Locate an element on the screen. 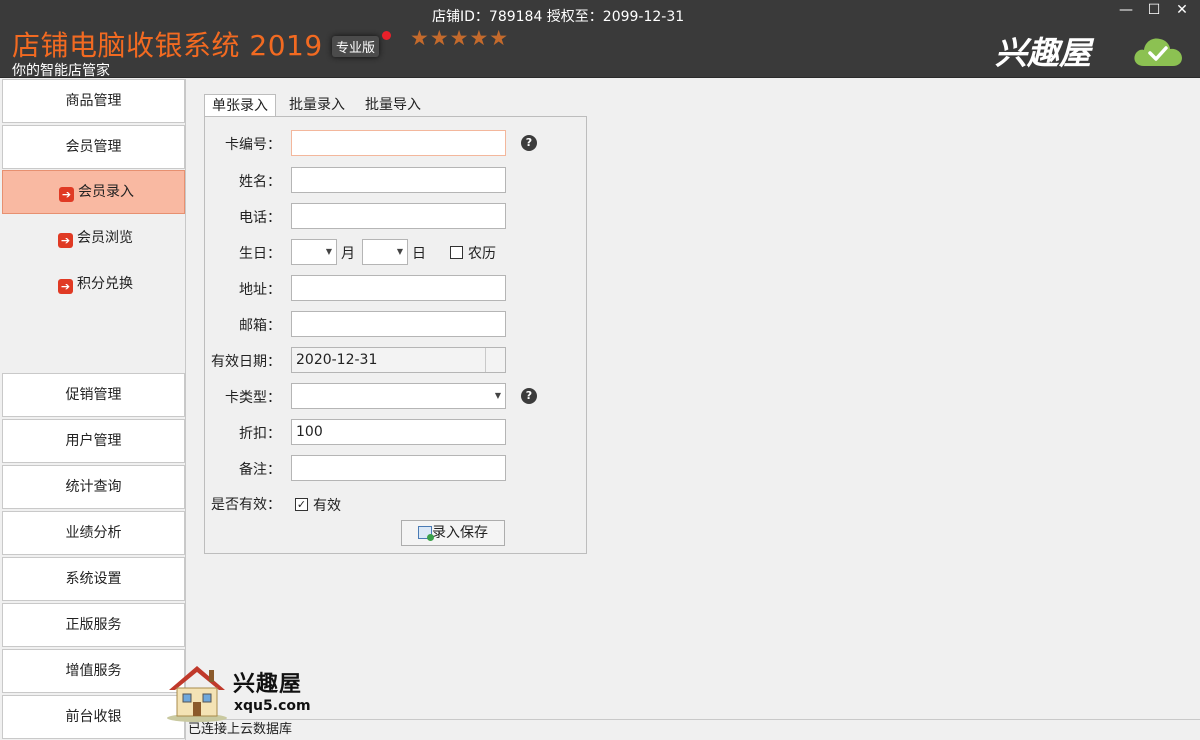 The image size is (1200, 740). nav-performance: 业绩分析 is located at coordinates (93, 533).